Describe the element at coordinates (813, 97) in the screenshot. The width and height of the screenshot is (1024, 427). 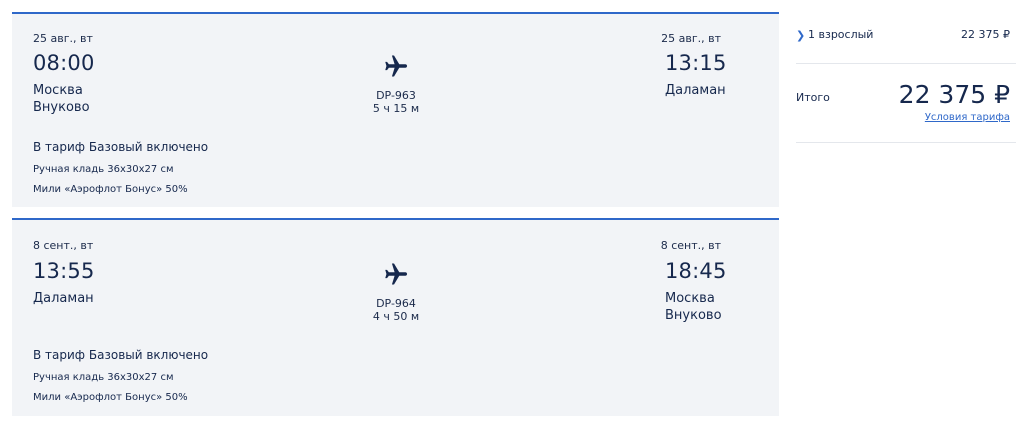
I see `total-label: Итого` at that location.